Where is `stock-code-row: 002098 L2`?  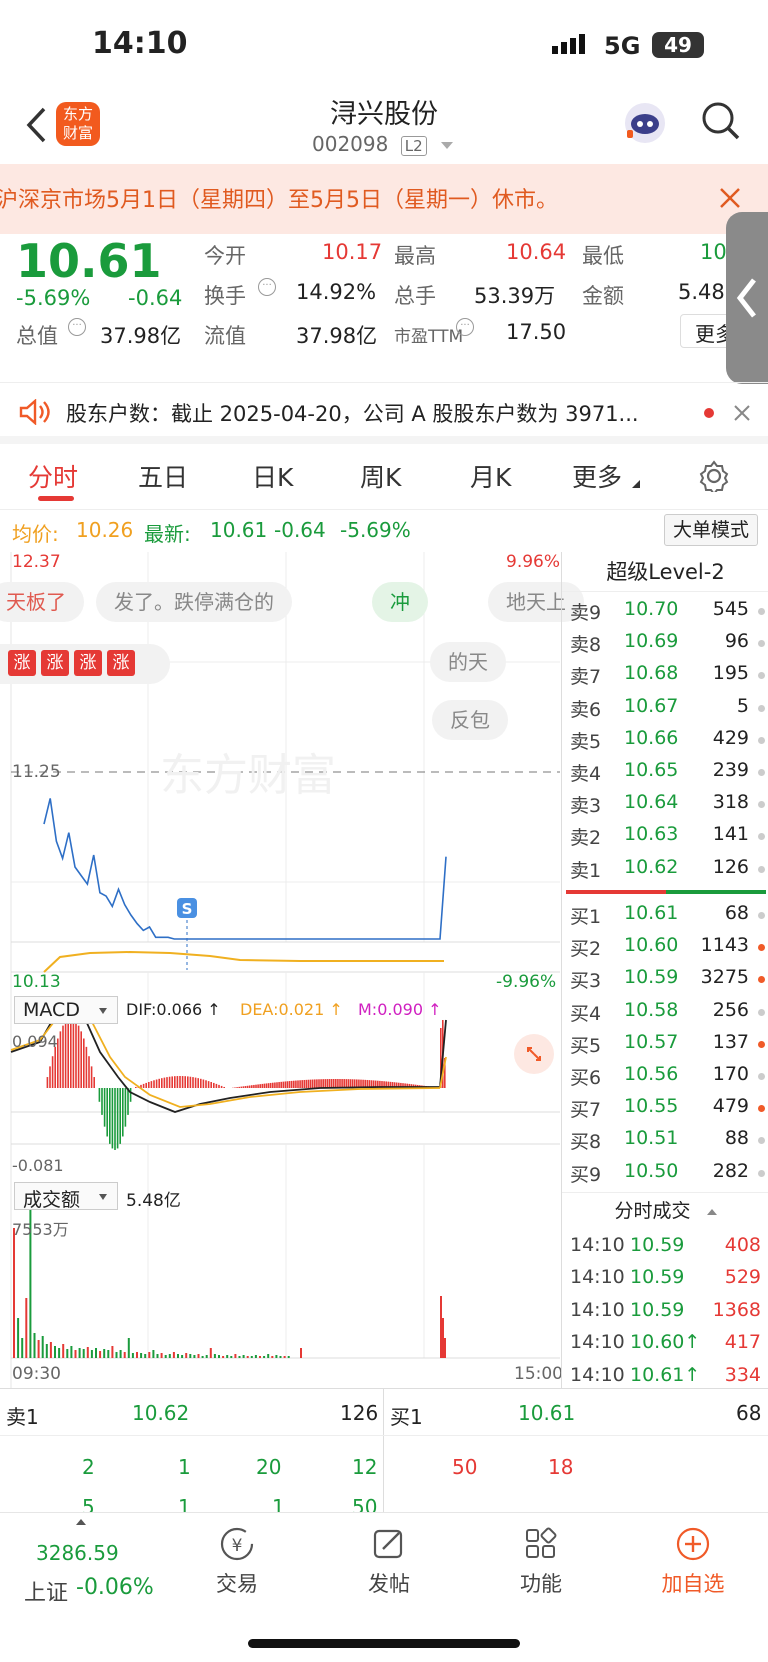
stock-code-row: 002098 L2 is located at coordinates (382, 144).